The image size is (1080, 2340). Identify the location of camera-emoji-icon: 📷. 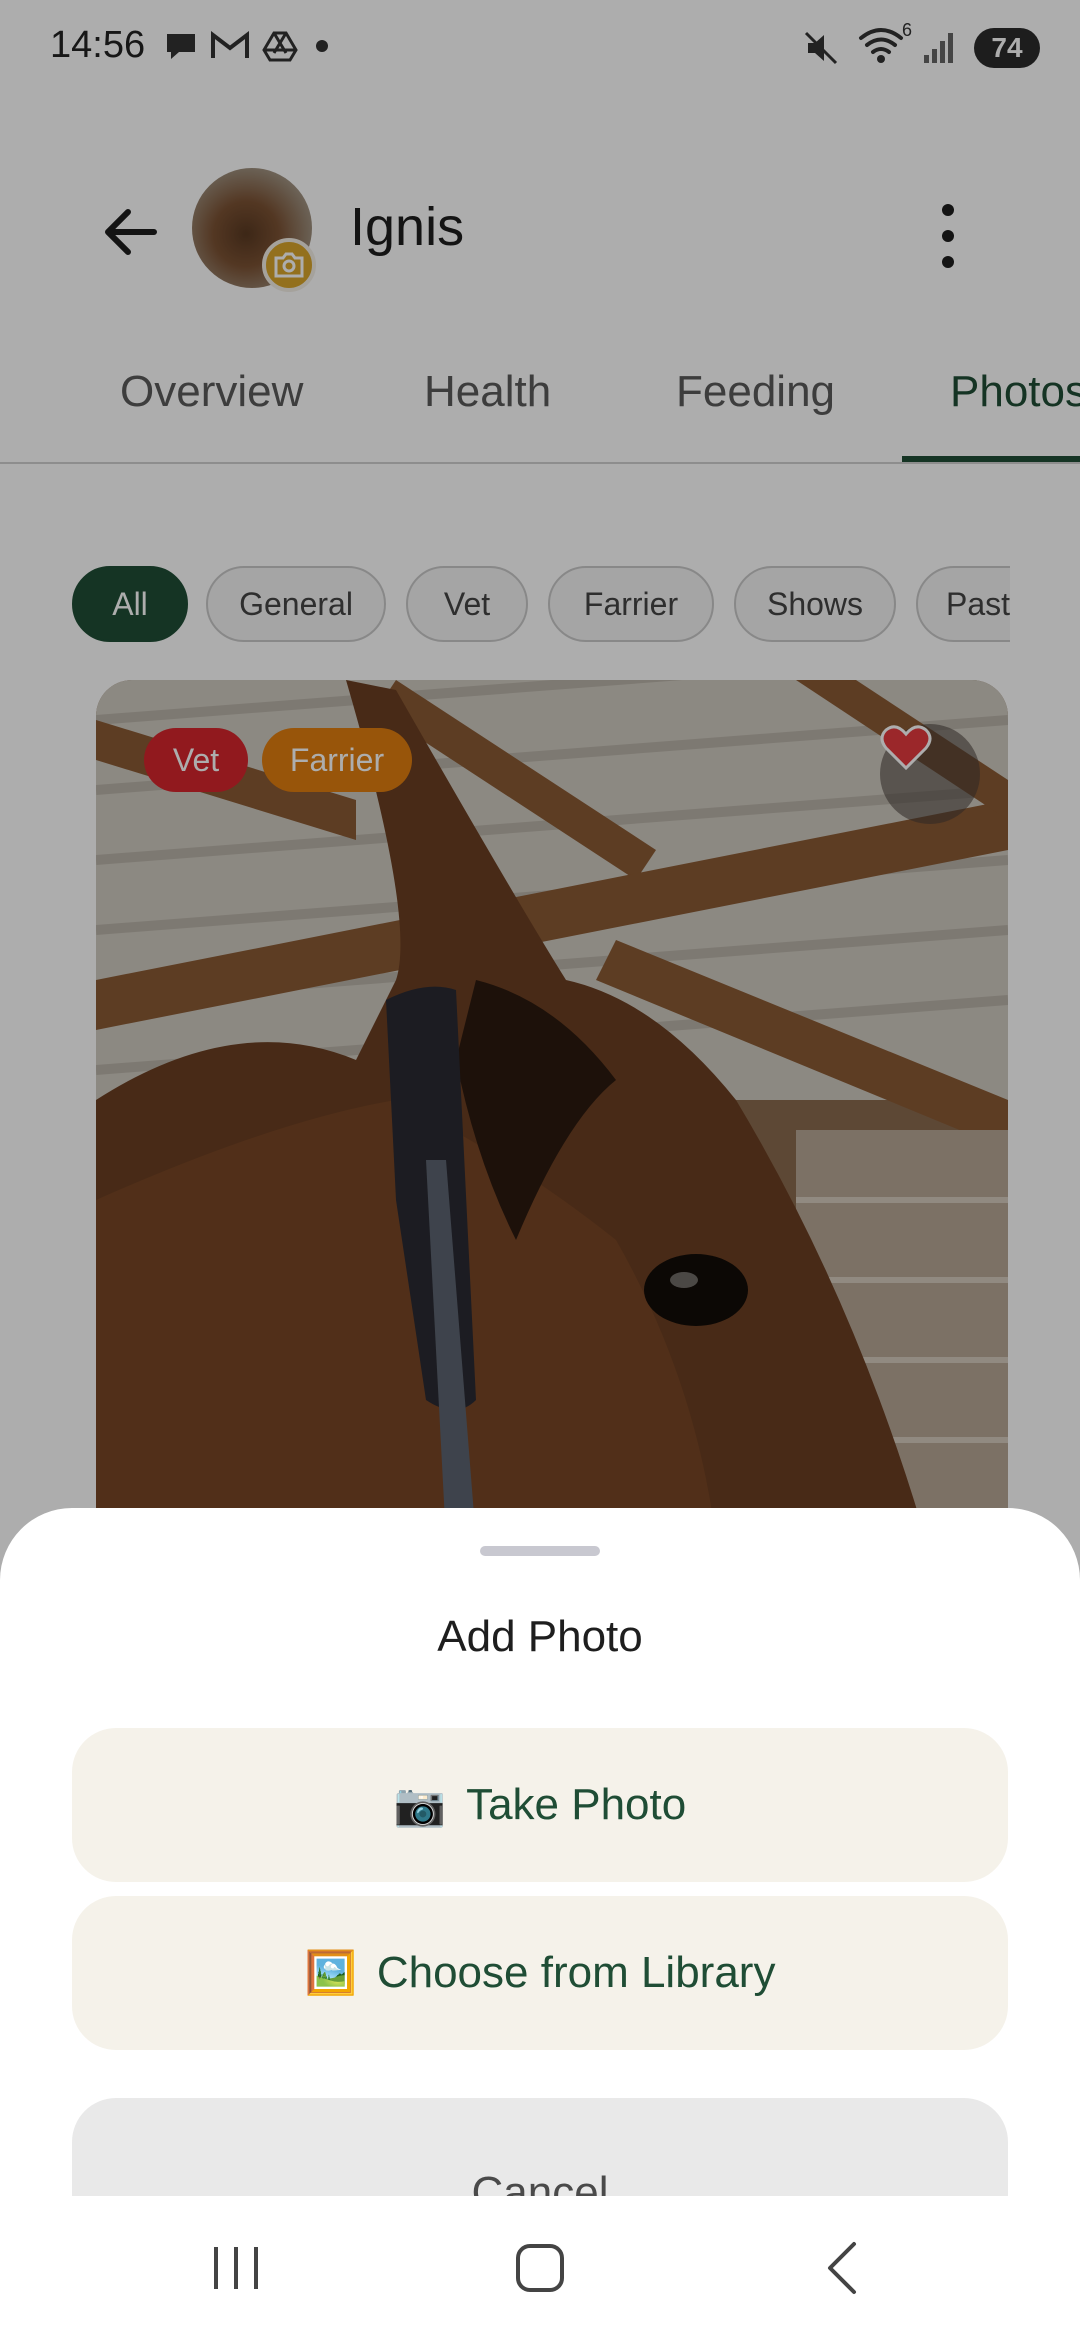
(420, 1804).